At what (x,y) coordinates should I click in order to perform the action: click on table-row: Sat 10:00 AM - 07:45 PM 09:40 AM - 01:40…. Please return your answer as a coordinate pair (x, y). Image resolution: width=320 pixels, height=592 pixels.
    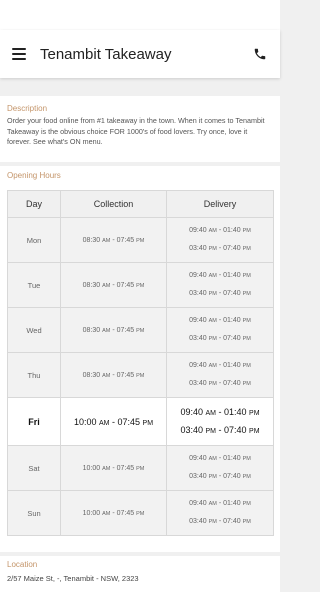
    Looking at the image, I should click on (140, 468).